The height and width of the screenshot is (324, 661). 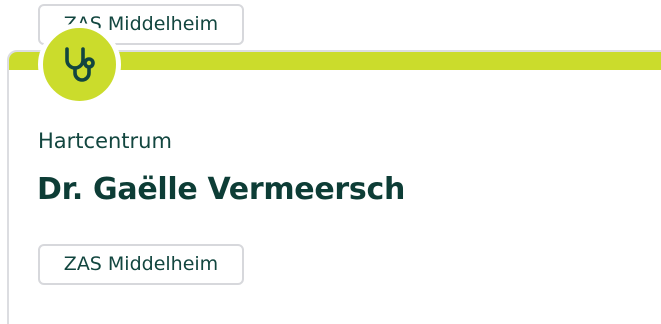 What do you see at coordinates (105, 141) in the screenshot?
I see `department-label: Hartcentrum` at bounding box center [105, 141].